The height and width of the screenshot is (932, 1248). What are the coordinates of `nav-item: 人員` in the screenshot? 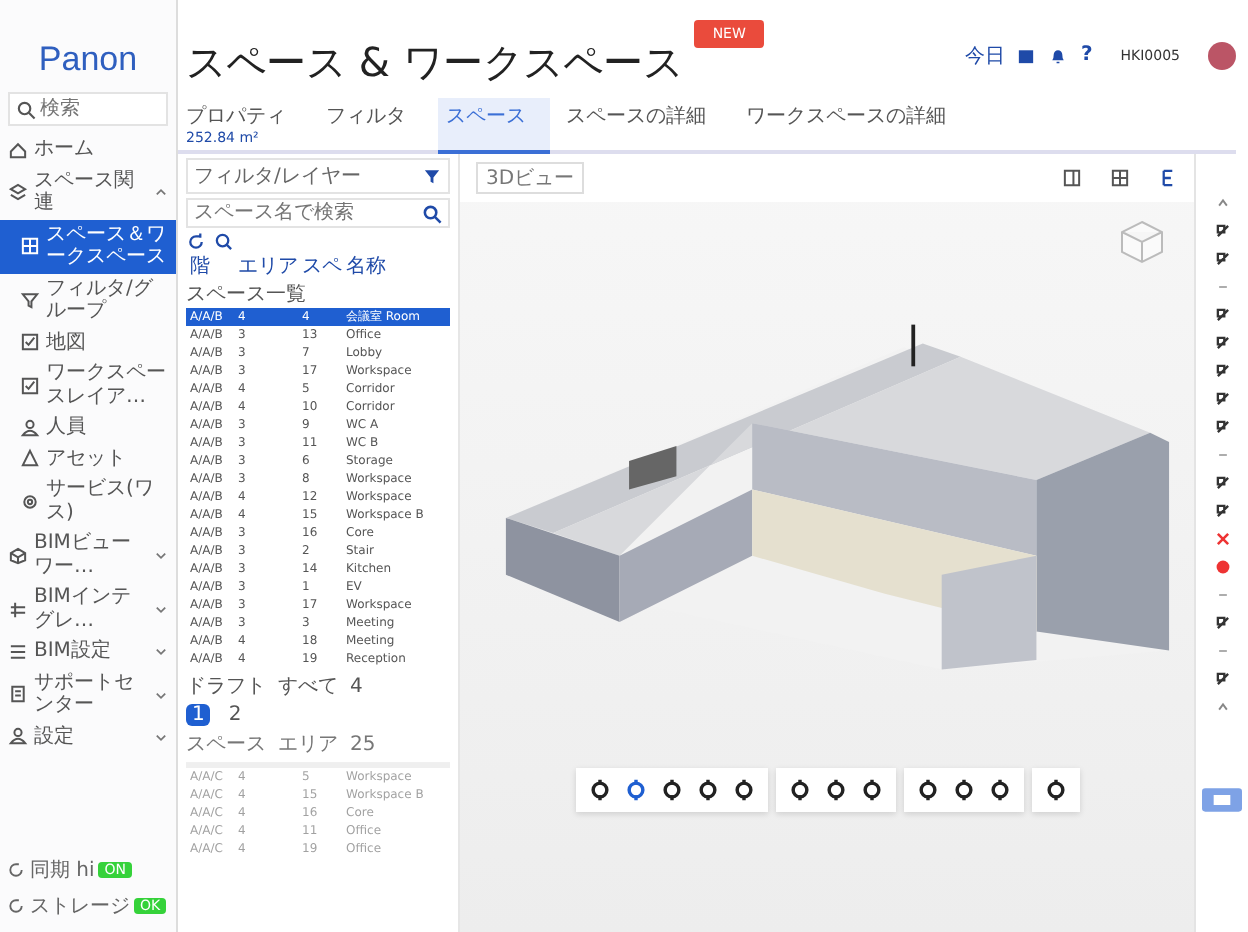 It's located at (88, 427).